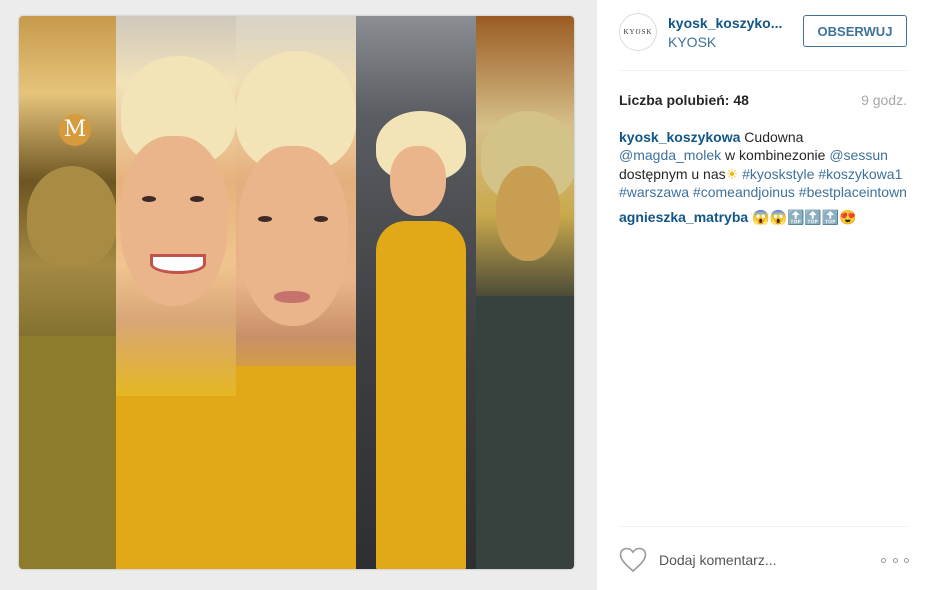 This screenshot has width=928, height=590. I want to click on hashtag-link: #bestplaceintown, so click(853, 192).